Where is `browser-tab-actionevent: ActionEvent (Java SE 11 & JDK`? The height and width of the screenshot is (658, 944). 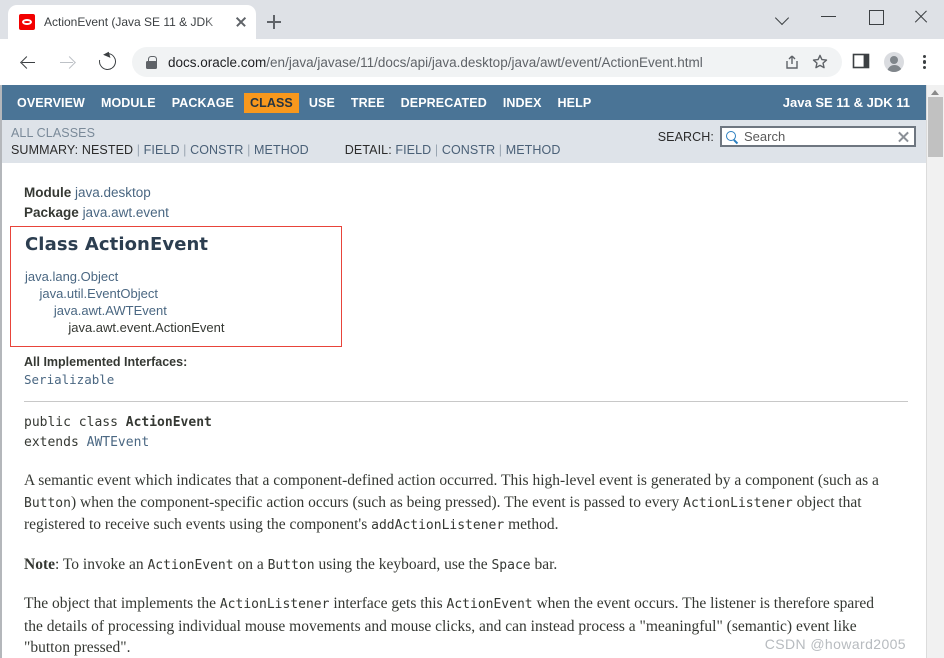 browser-tab-actionevent: ActionEvent (Java SE 11 & JDK is located at coordinates (132, 22).